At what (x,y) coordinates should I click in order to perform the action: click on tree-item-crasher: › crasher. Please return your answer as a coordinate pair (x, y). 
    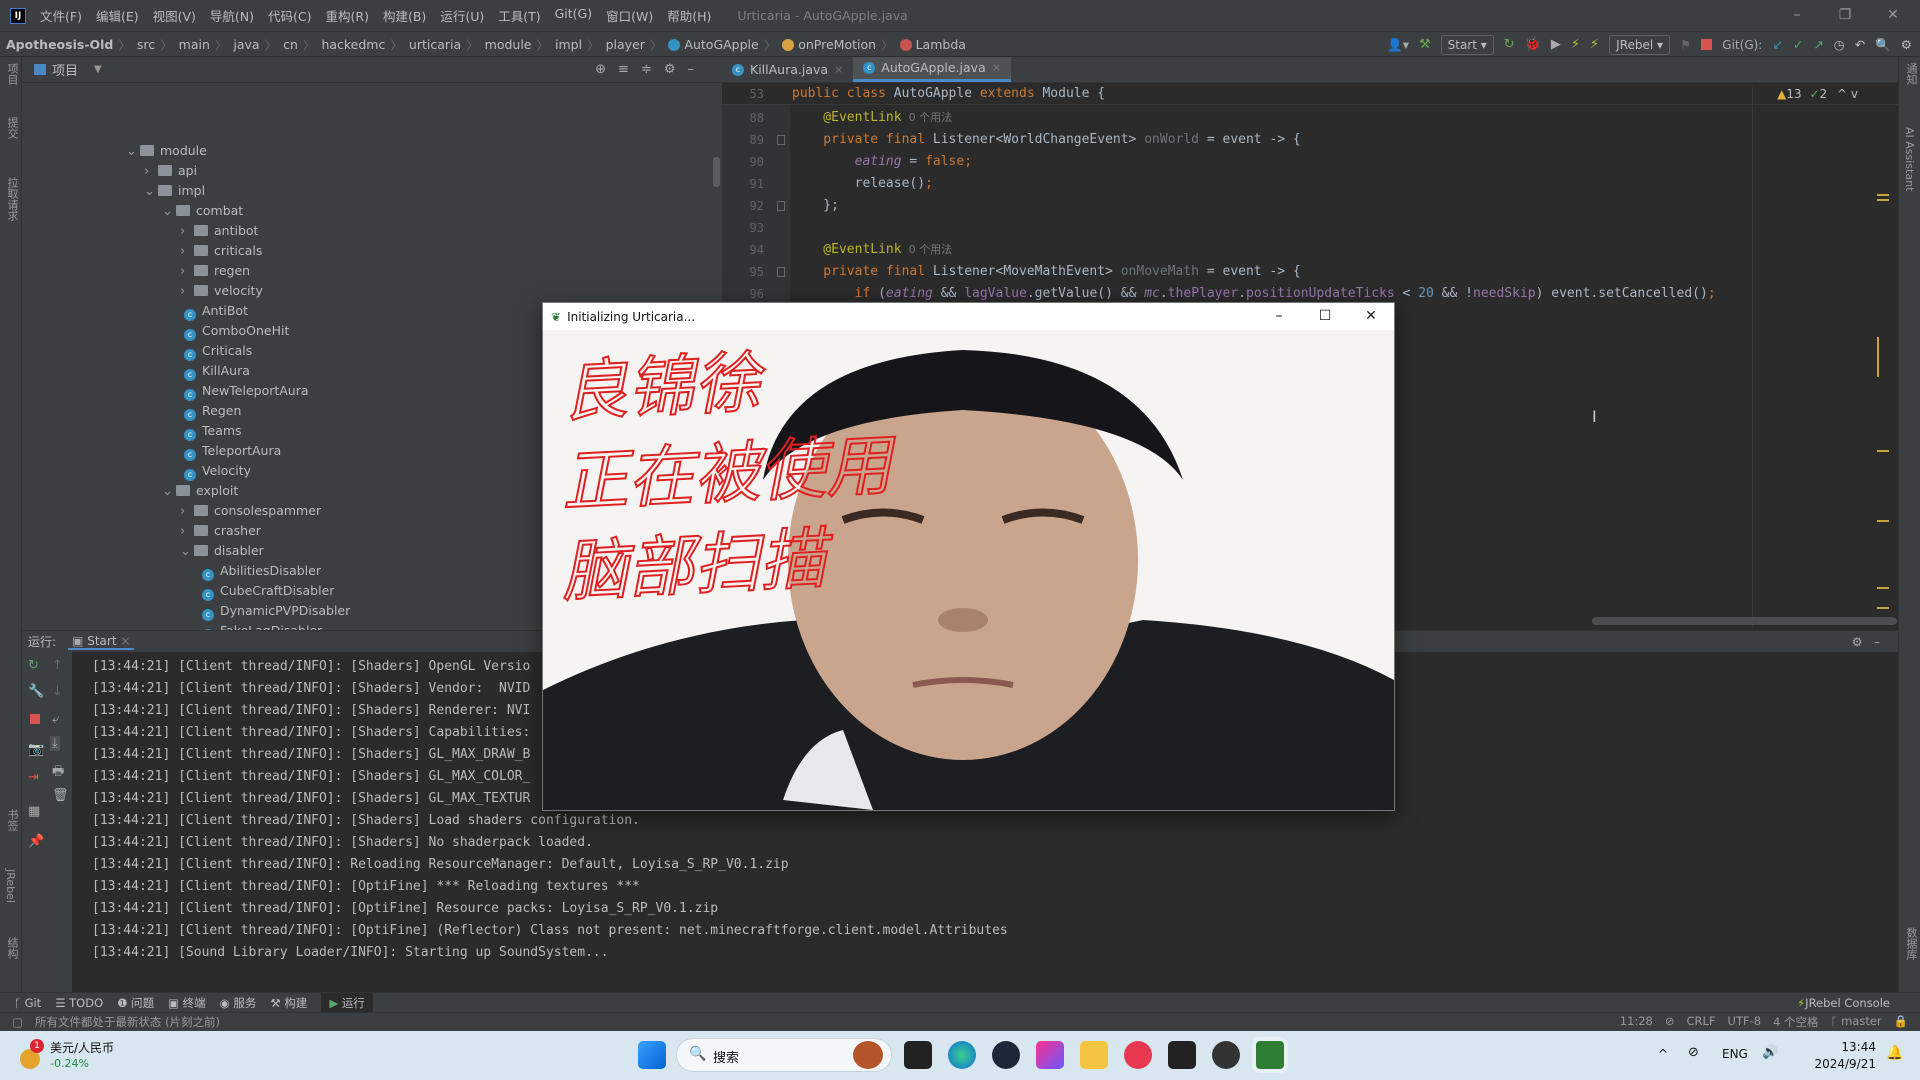
    Looking at the image, I should click on (220, 531).